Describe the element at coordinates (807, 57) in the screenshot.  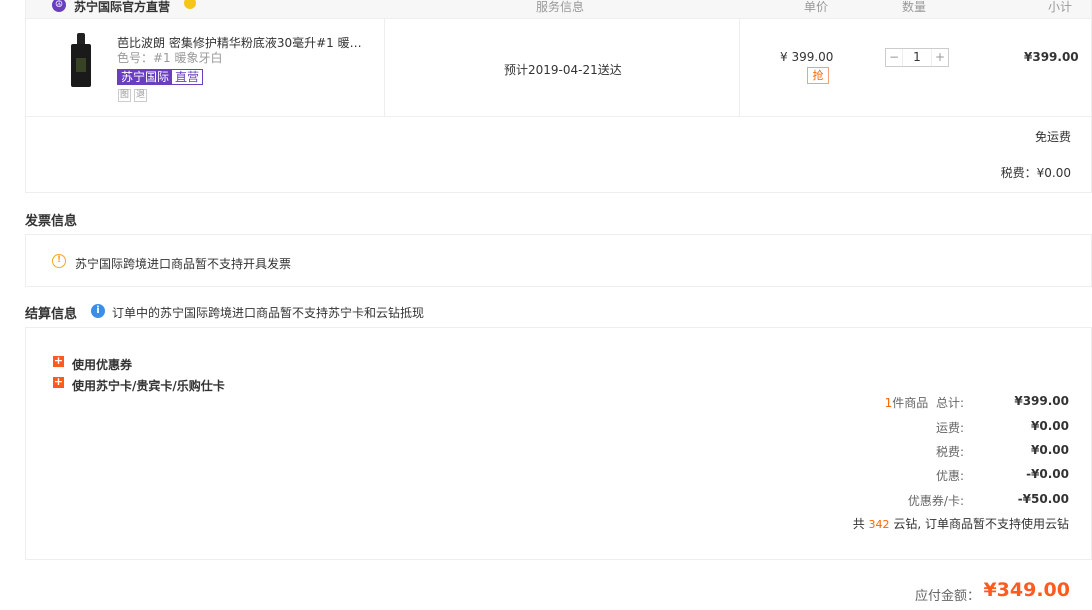
I see `unit-price: ¥ 399.00` at that location.